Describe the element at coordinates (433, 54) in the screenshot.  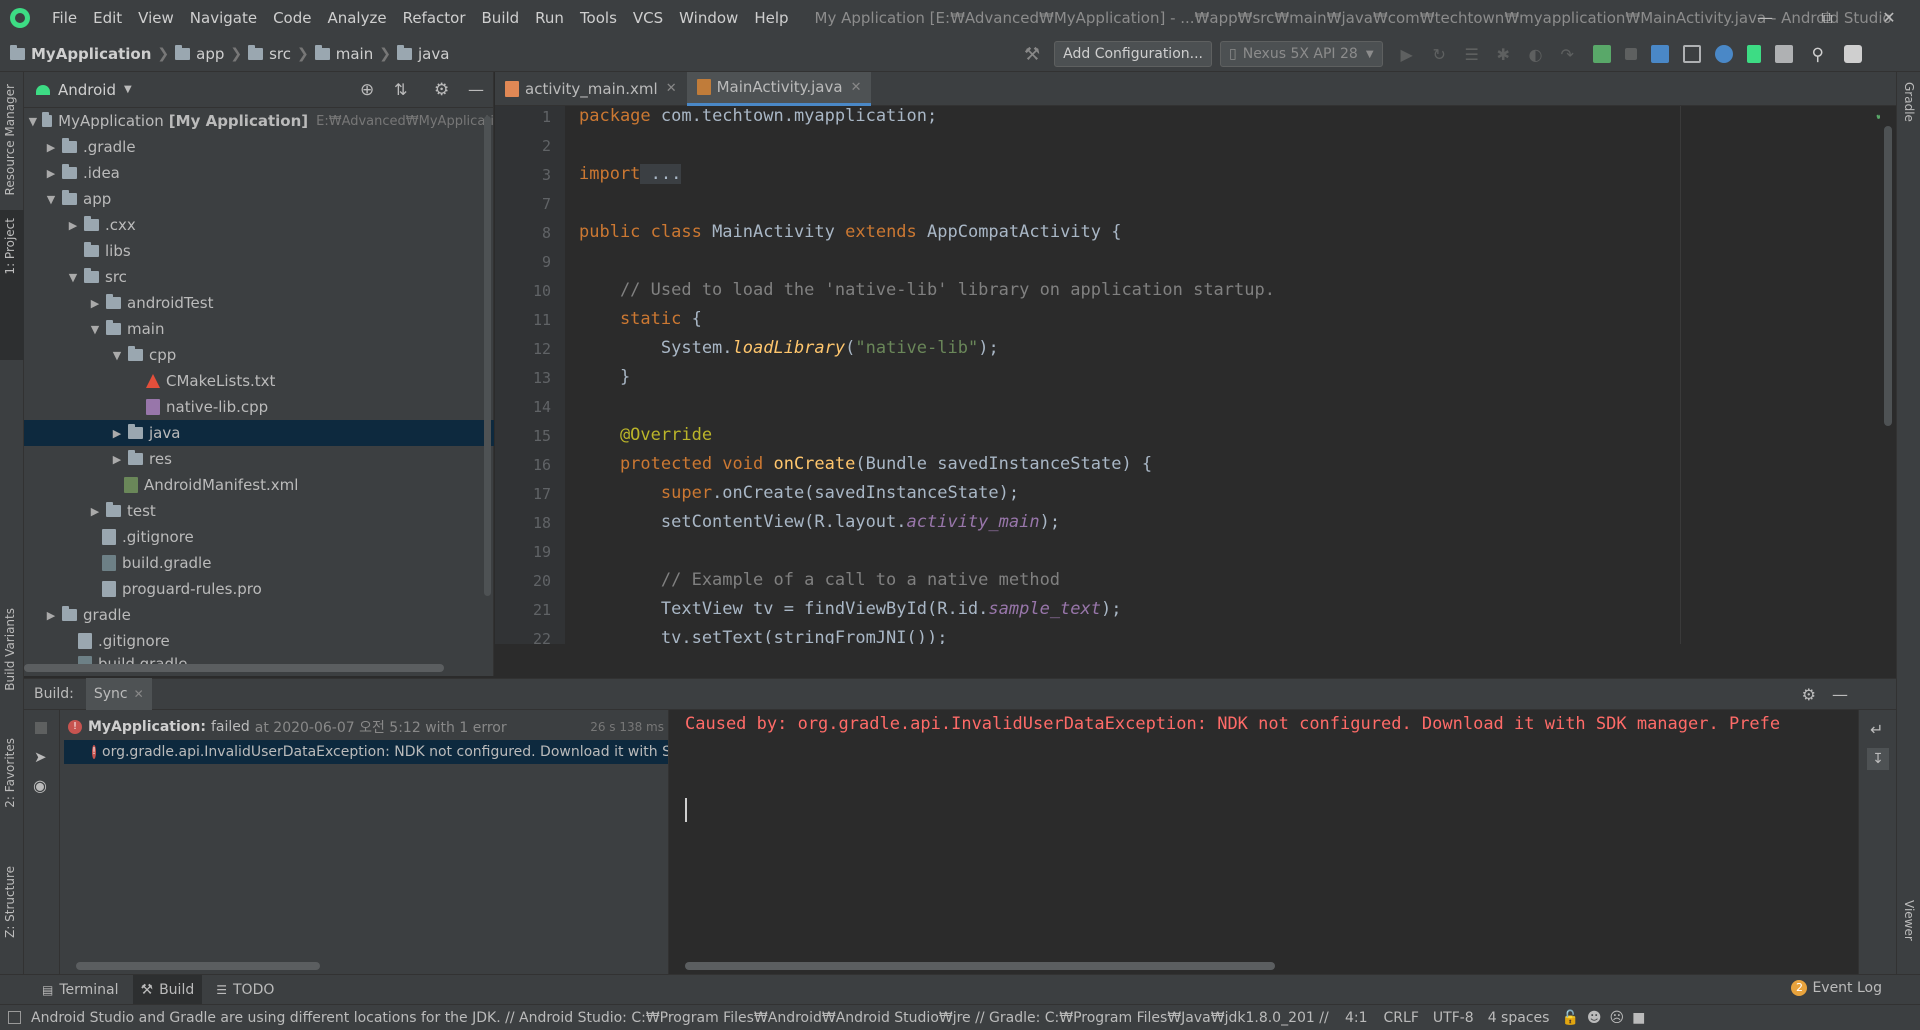
I see `breadcrumb-java: java` at that location.